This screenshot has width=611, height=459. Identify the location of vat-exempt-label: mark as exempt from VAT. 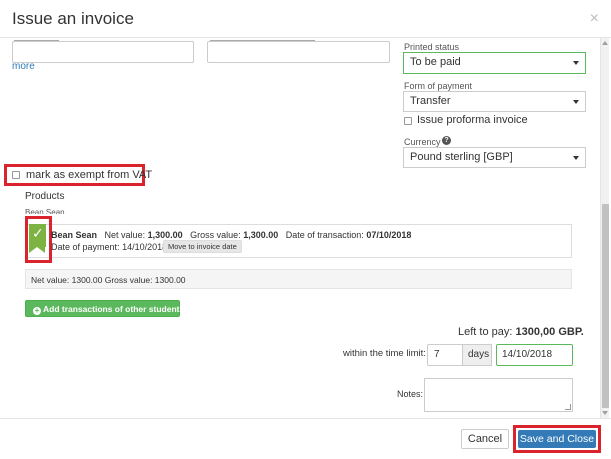
(89, 175).